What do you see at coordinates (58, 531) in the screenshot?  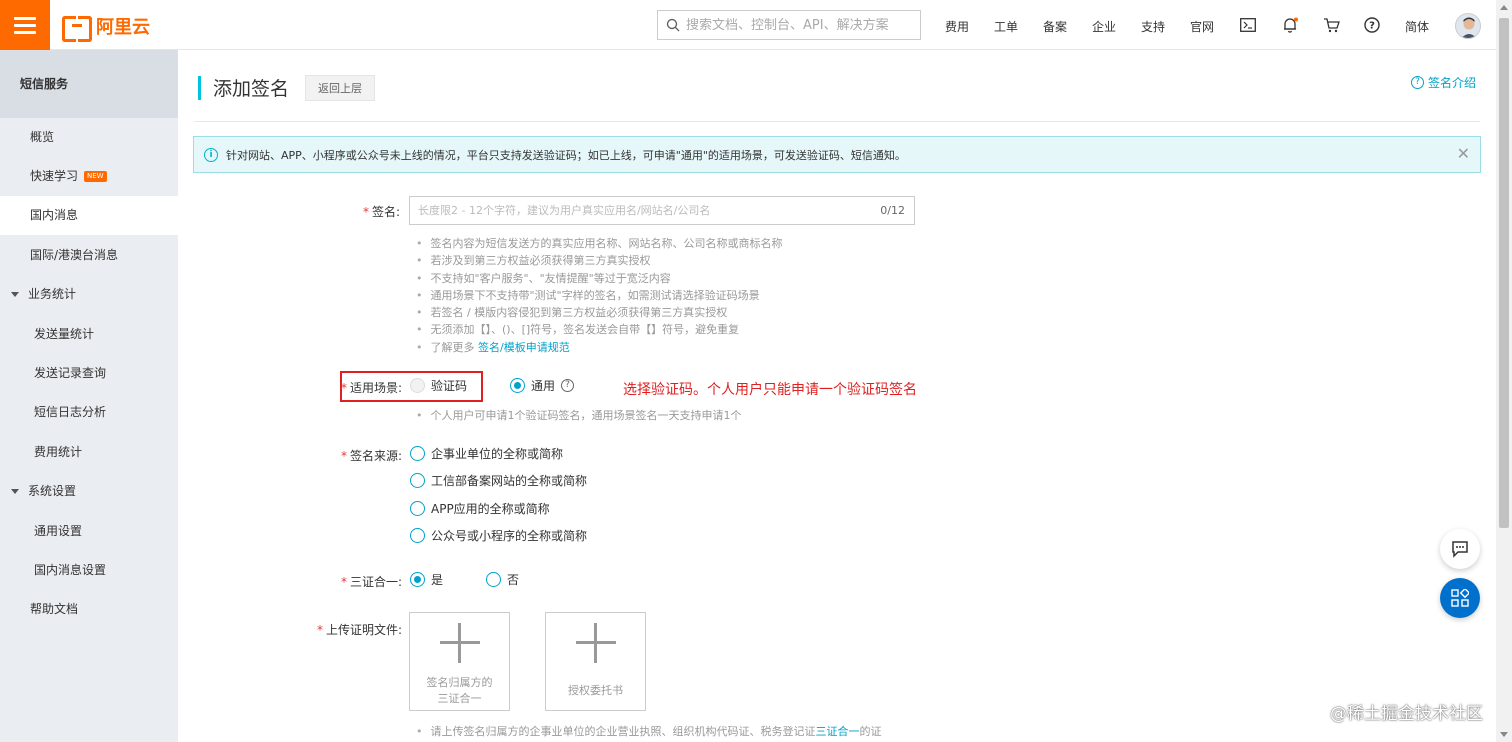 I see `sidebar-item-label: 通用设置` at bounding box center [58, 531].